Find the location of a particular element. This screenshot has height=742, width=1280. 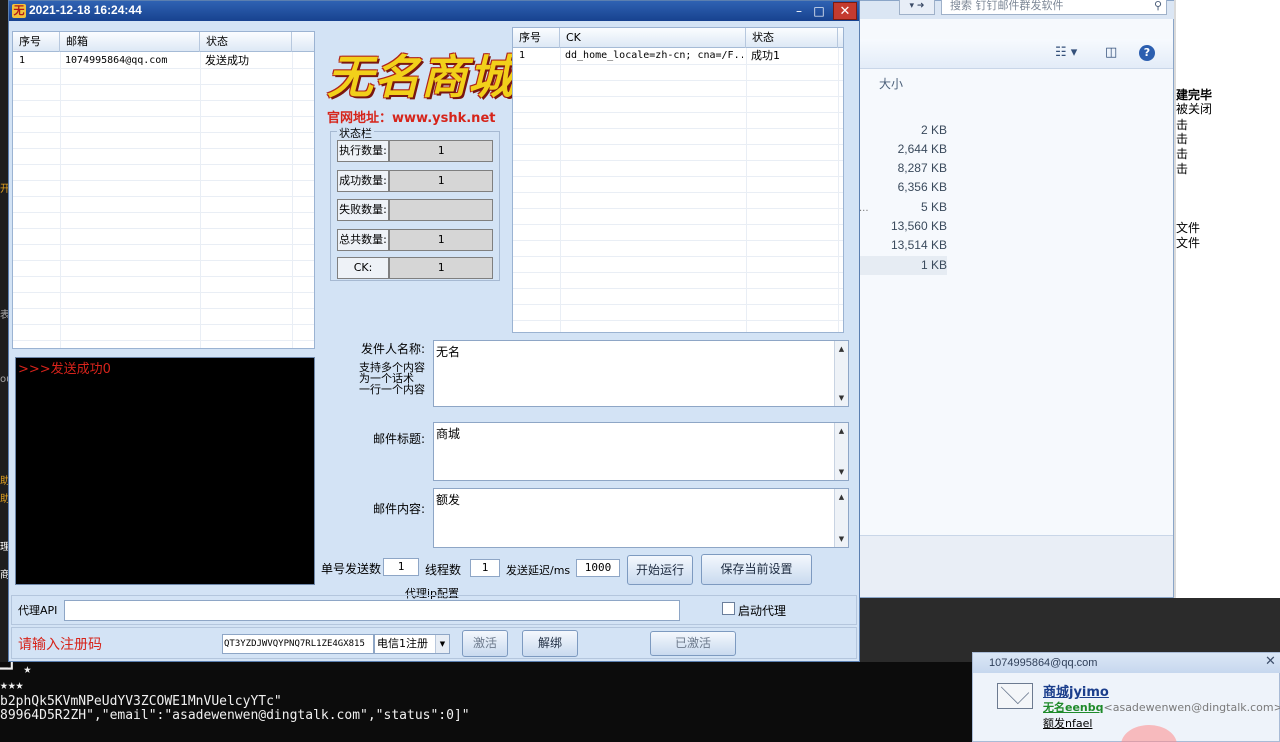

content-label: 邮件内容: is located at coordinates (398, 509).